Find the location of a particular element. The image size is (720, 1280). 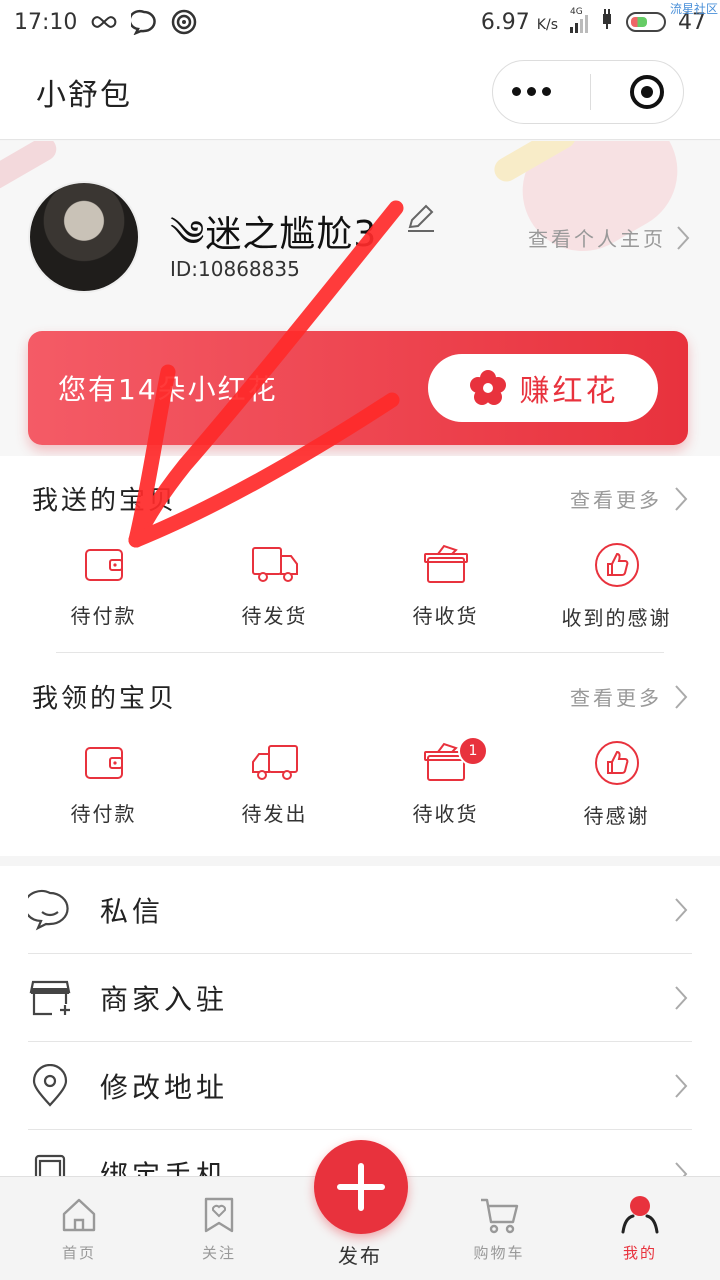

capsule-divider is located at coordinates (590, 91).